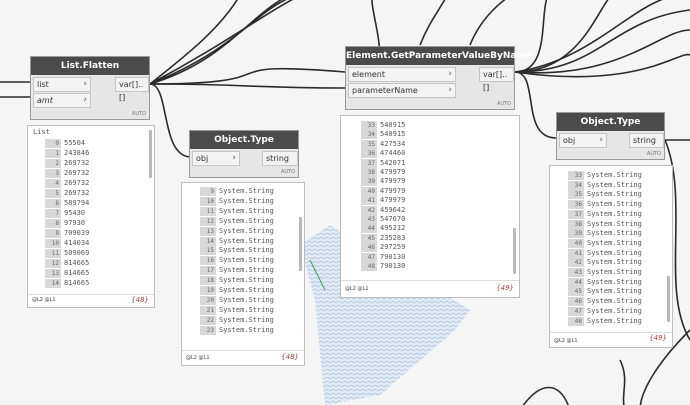 The image size is (690, 405). Describe the element at coordinates (53, 253) in the screenshot. I see `list-index: 11` at that location.